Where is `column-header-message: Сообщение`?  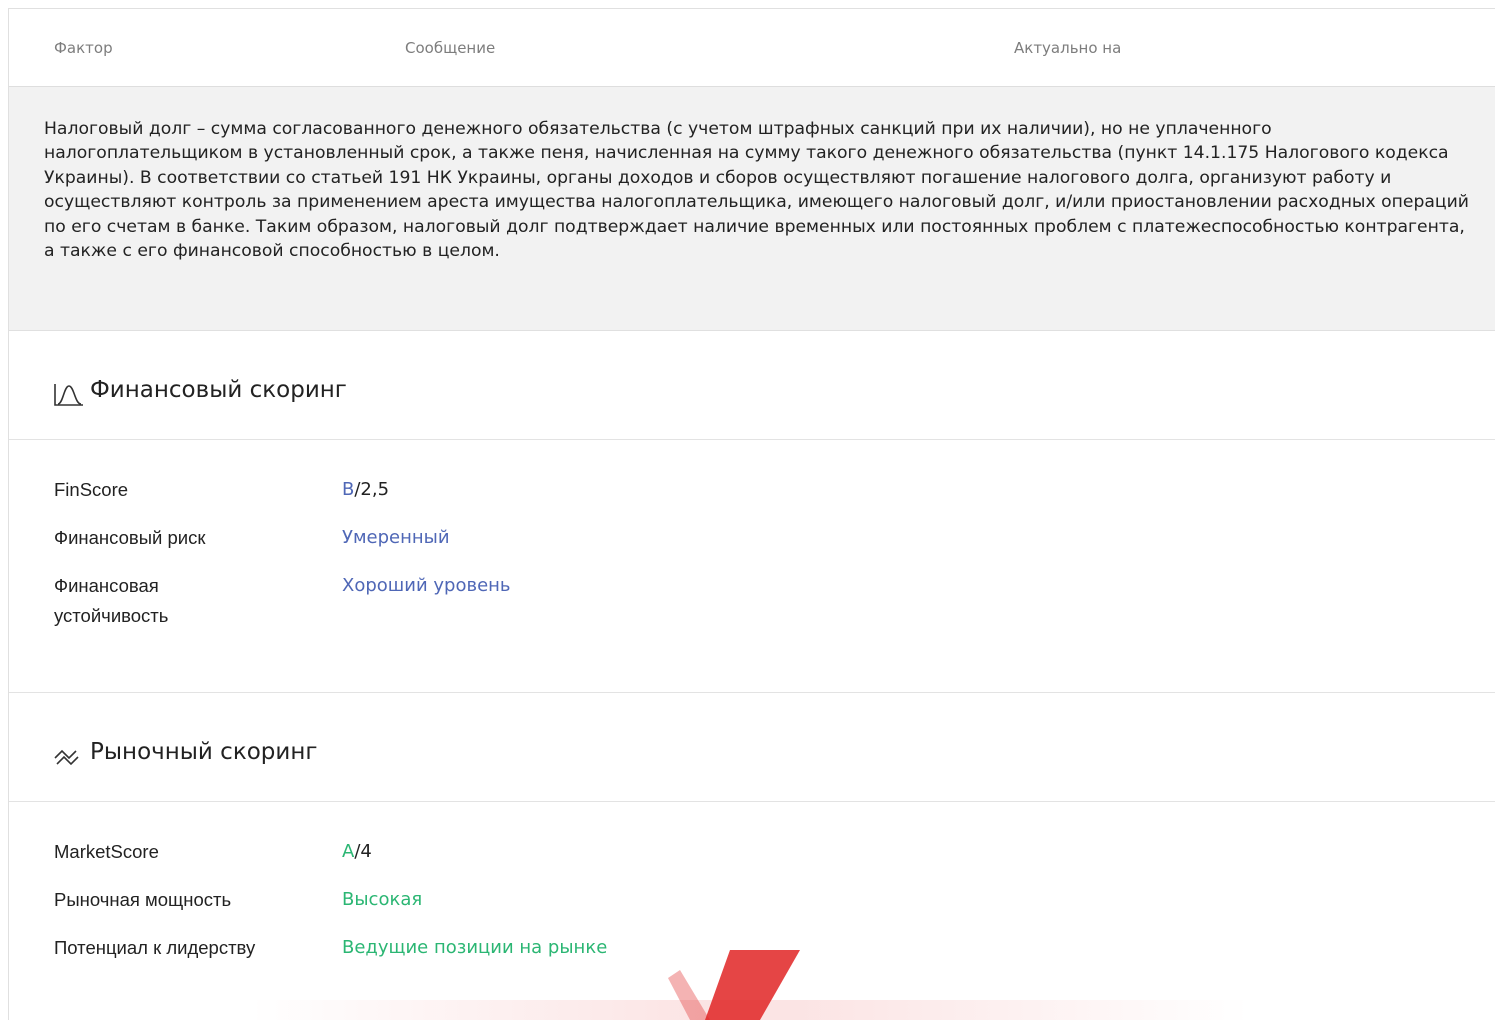
column-header-message: Сообщение is located at coordinates (450, 48).